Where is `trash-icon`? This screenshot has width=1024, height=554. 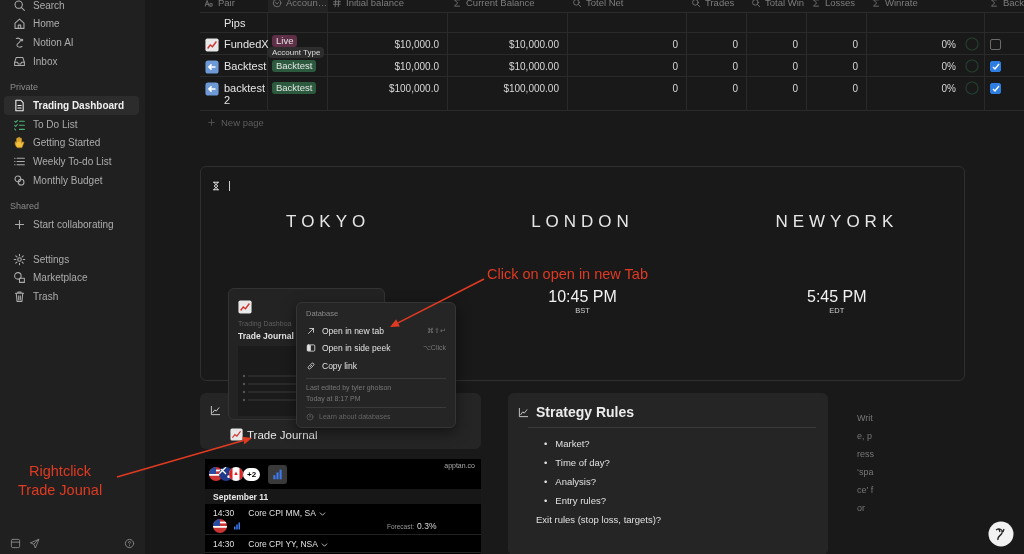 trash-icon is located at coordinates (19, 296).